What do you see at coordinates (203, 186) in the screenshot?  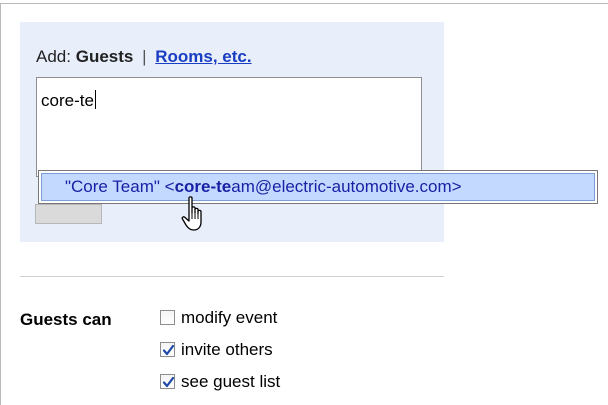 I see `suggestion-match: core-te` at bounding box center [203, 186].